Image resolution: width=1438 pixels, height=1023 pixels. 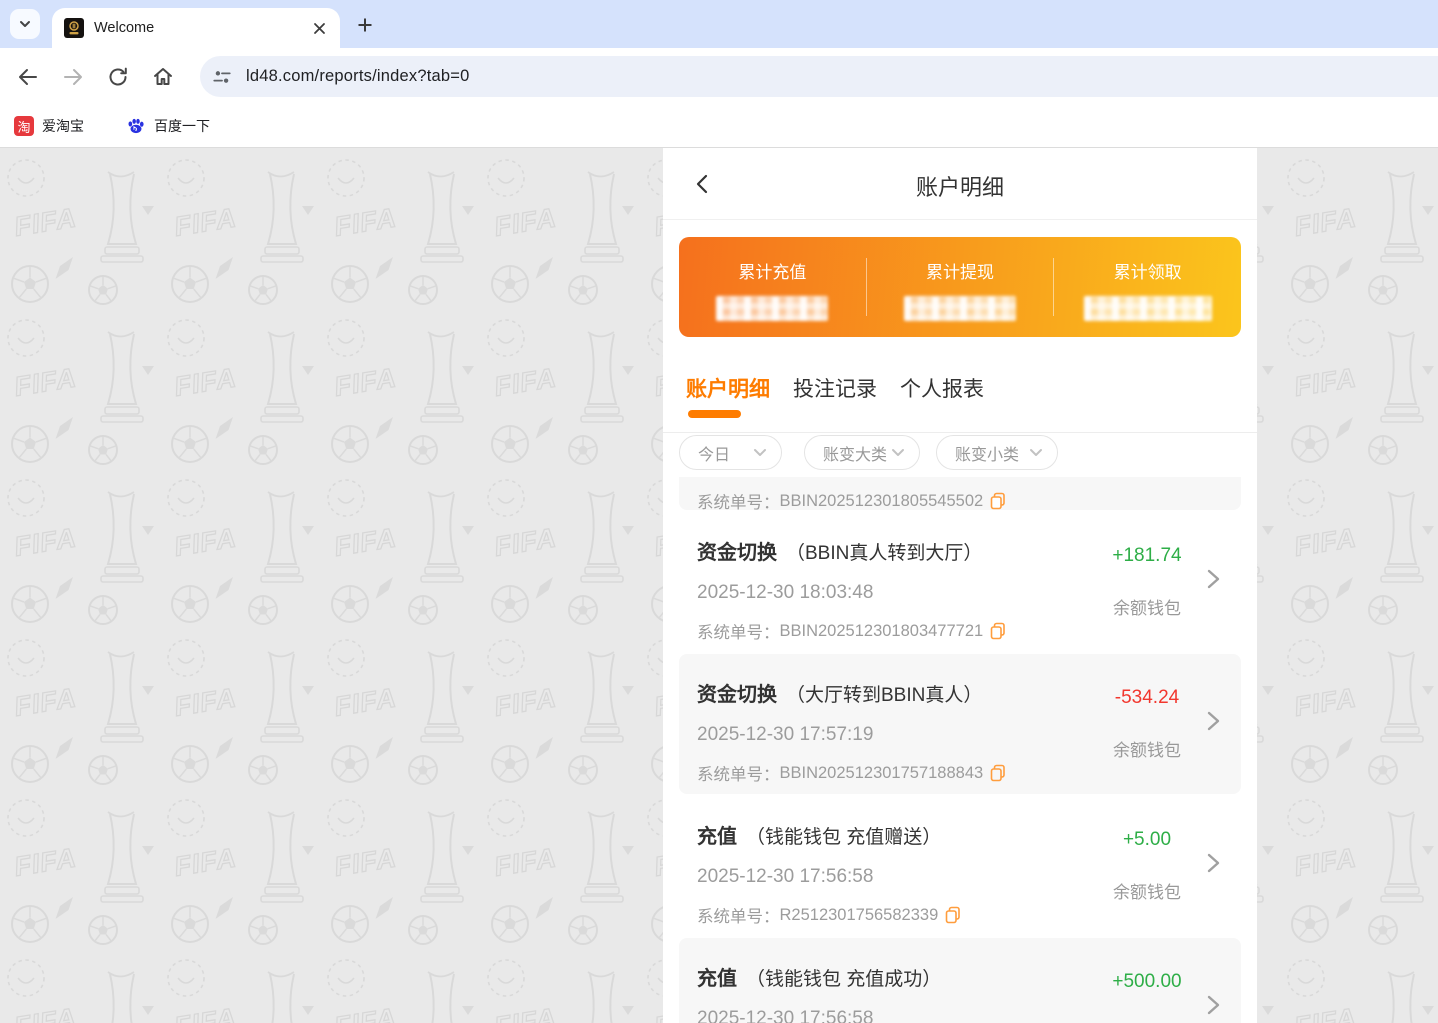 What do you see at coordinates (1147, 287) in the screenshot?
I see `summary-total-claim: 累计领取` at bounding box center [1147, 287].